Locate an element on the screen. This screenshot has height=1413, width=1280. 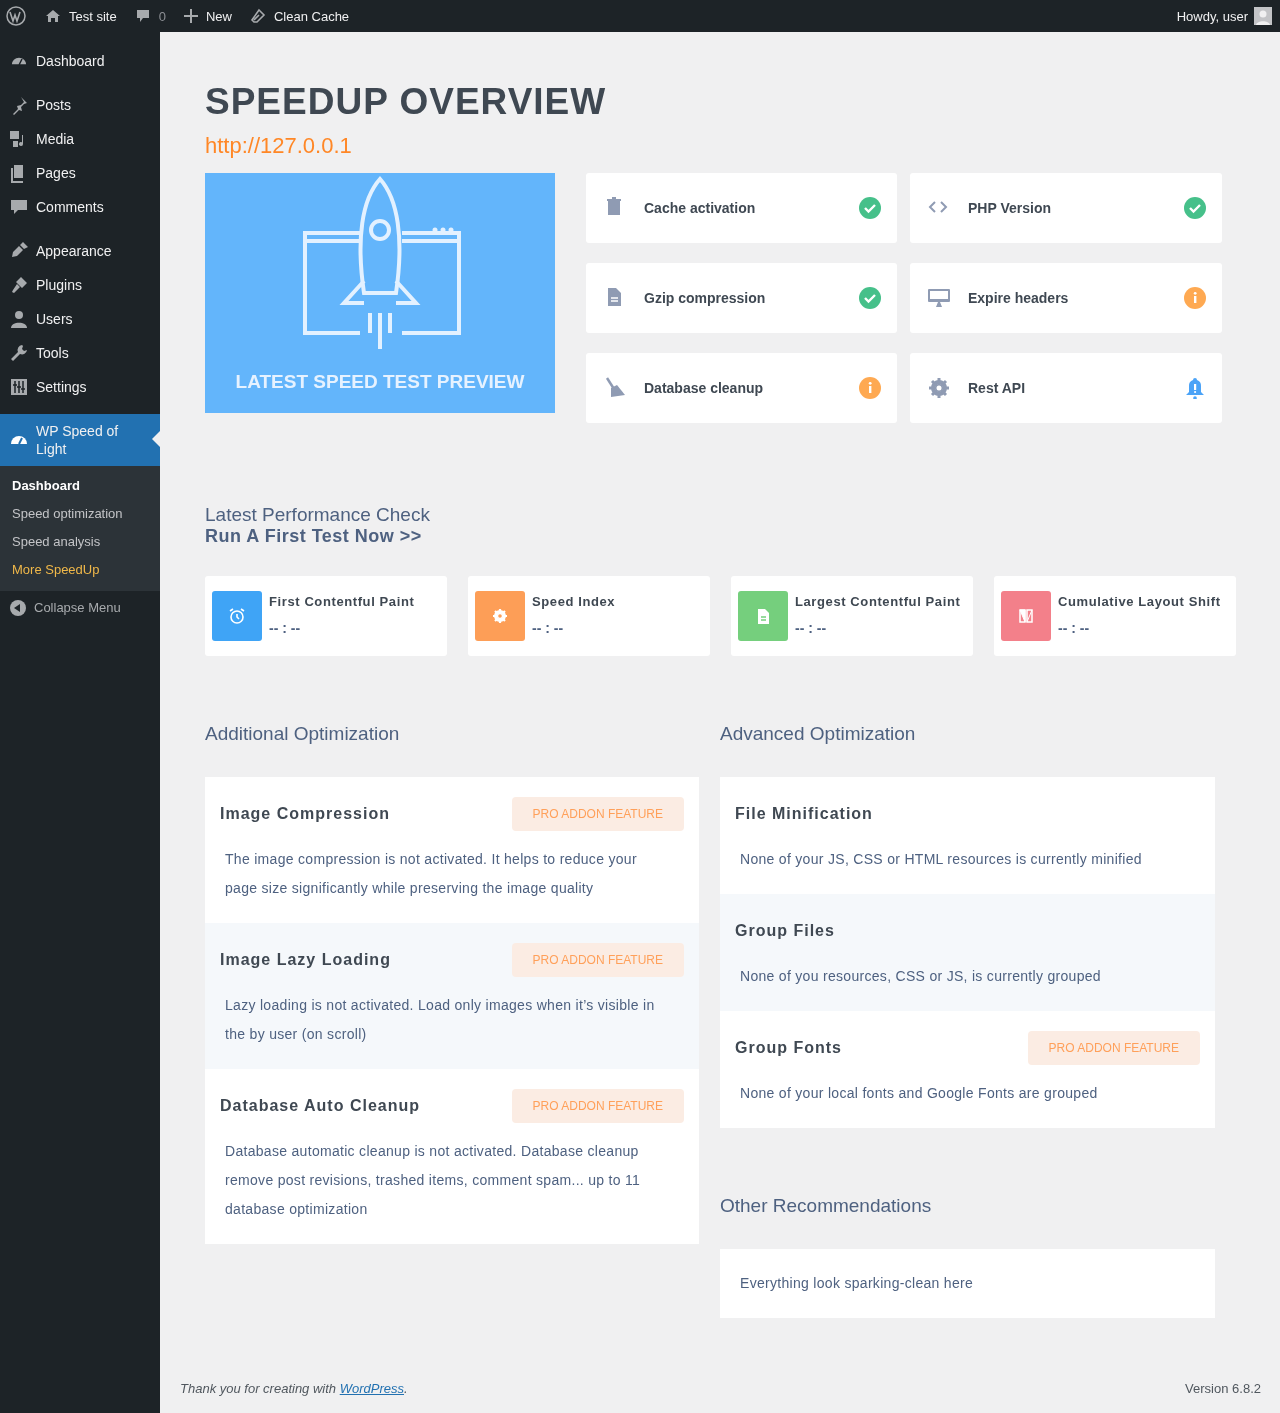
footer-text: Thank you for creating with WordPress. is located at coordinates (294, 1388).